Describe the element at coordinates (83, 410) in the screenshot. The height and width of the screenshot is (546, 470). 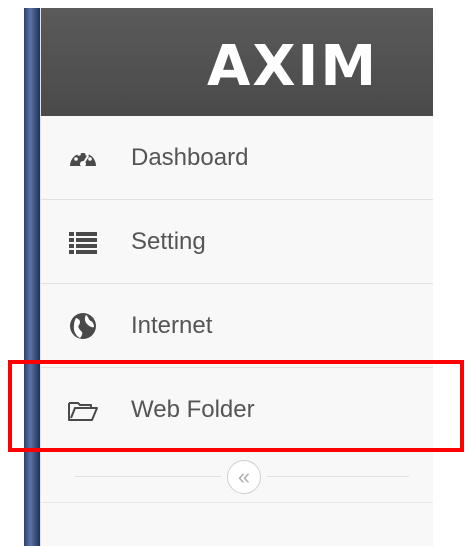
I see `folder-open-icon` at that location.